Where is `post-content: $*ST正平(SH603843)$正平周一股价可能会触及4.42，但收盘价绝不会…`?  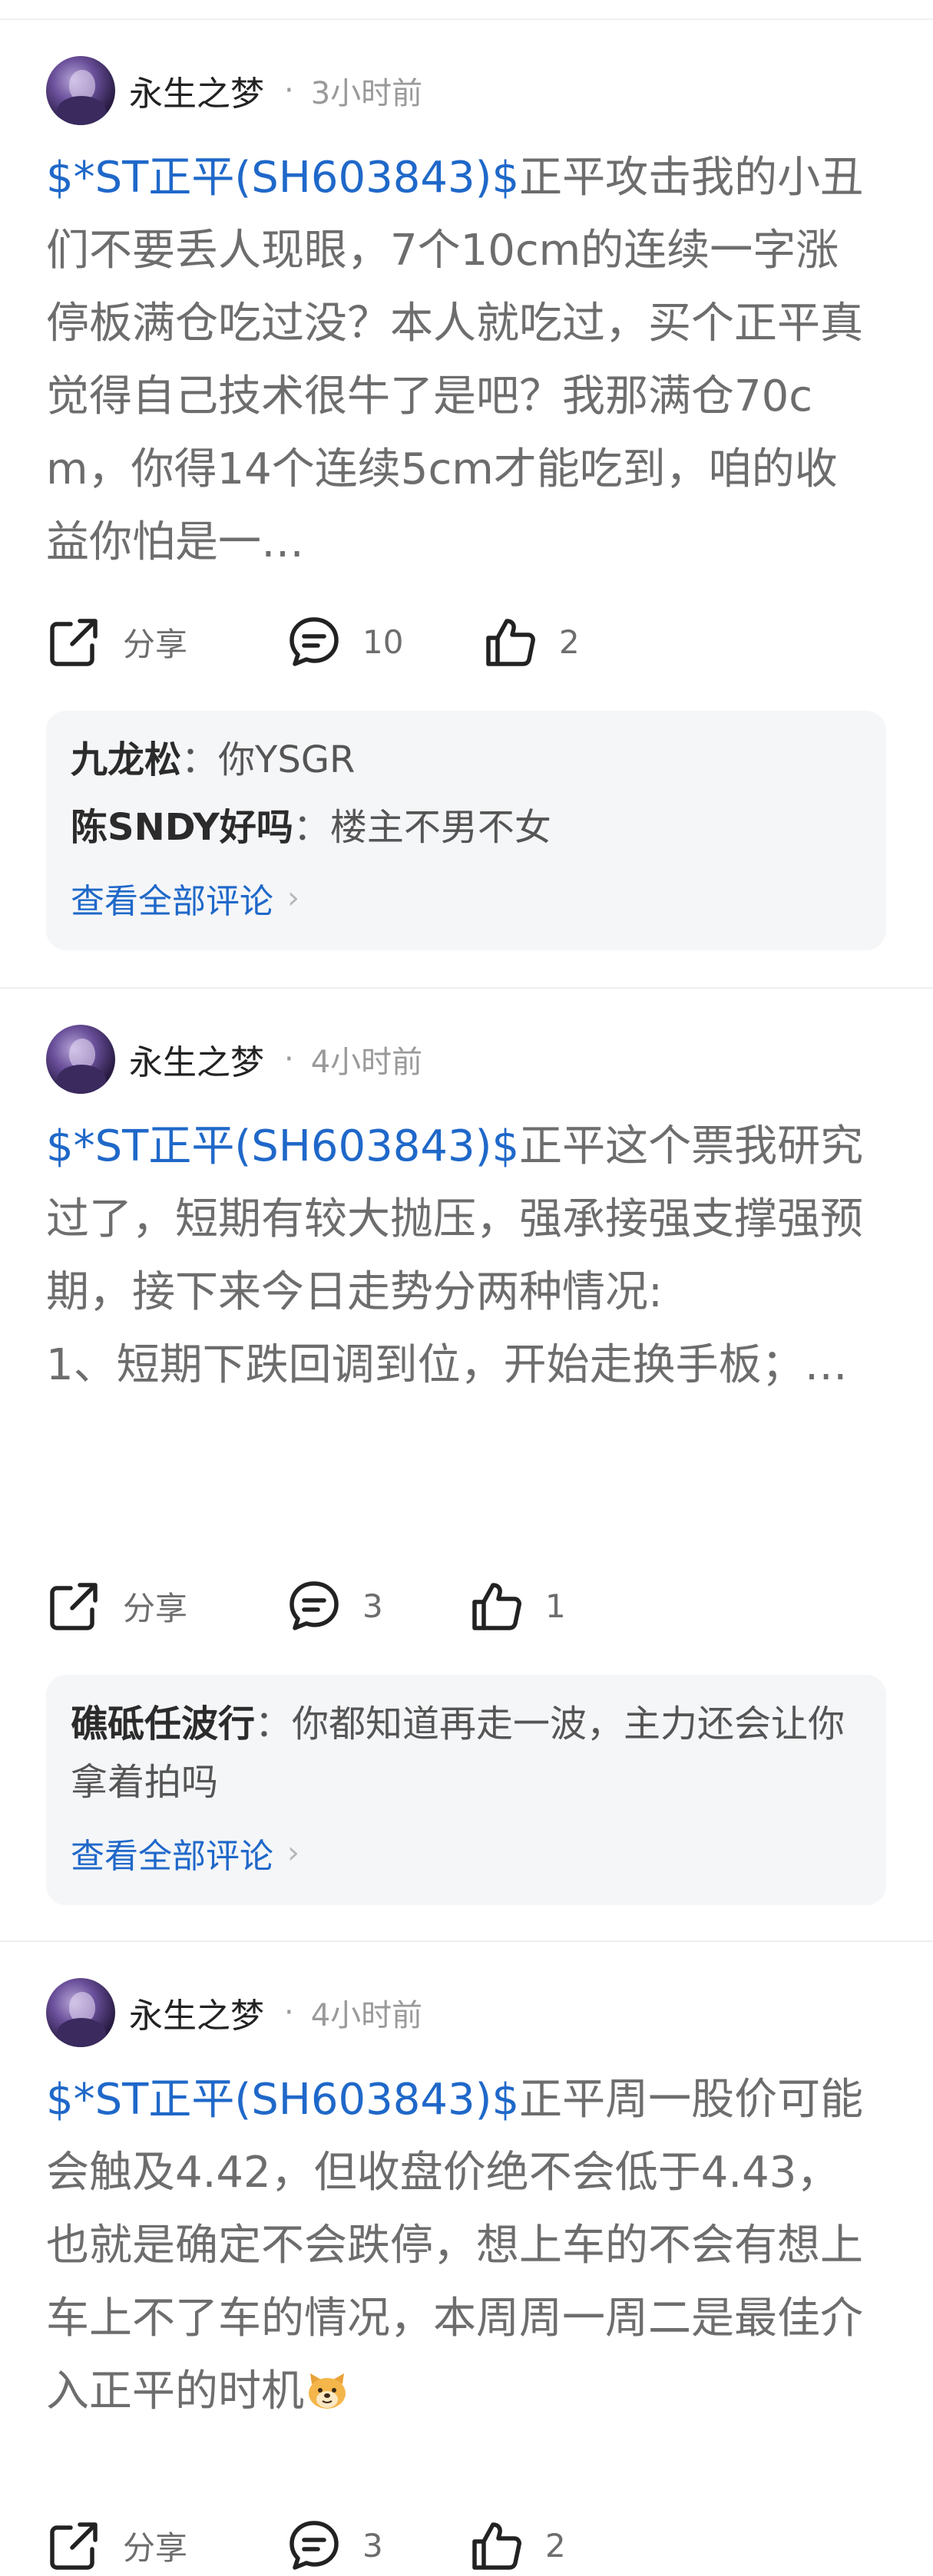
post-content: $*ST正平(SH603843)$正平周一股价可能会触及4.42，但收盘价绝不会… is located at coordinates (461, 2245).